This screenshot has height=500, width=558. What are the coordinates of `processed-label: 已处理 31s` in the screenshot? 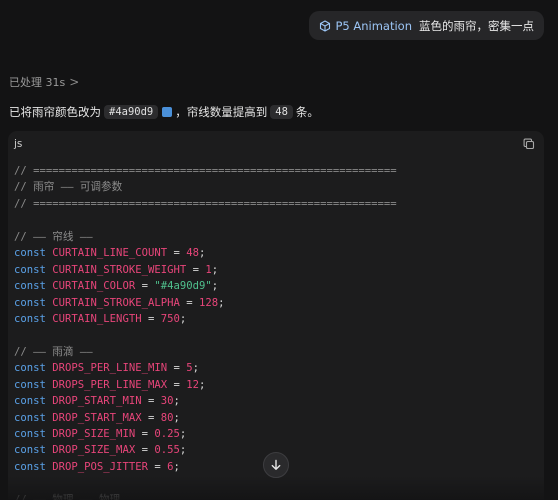 It's located at (37, 82).